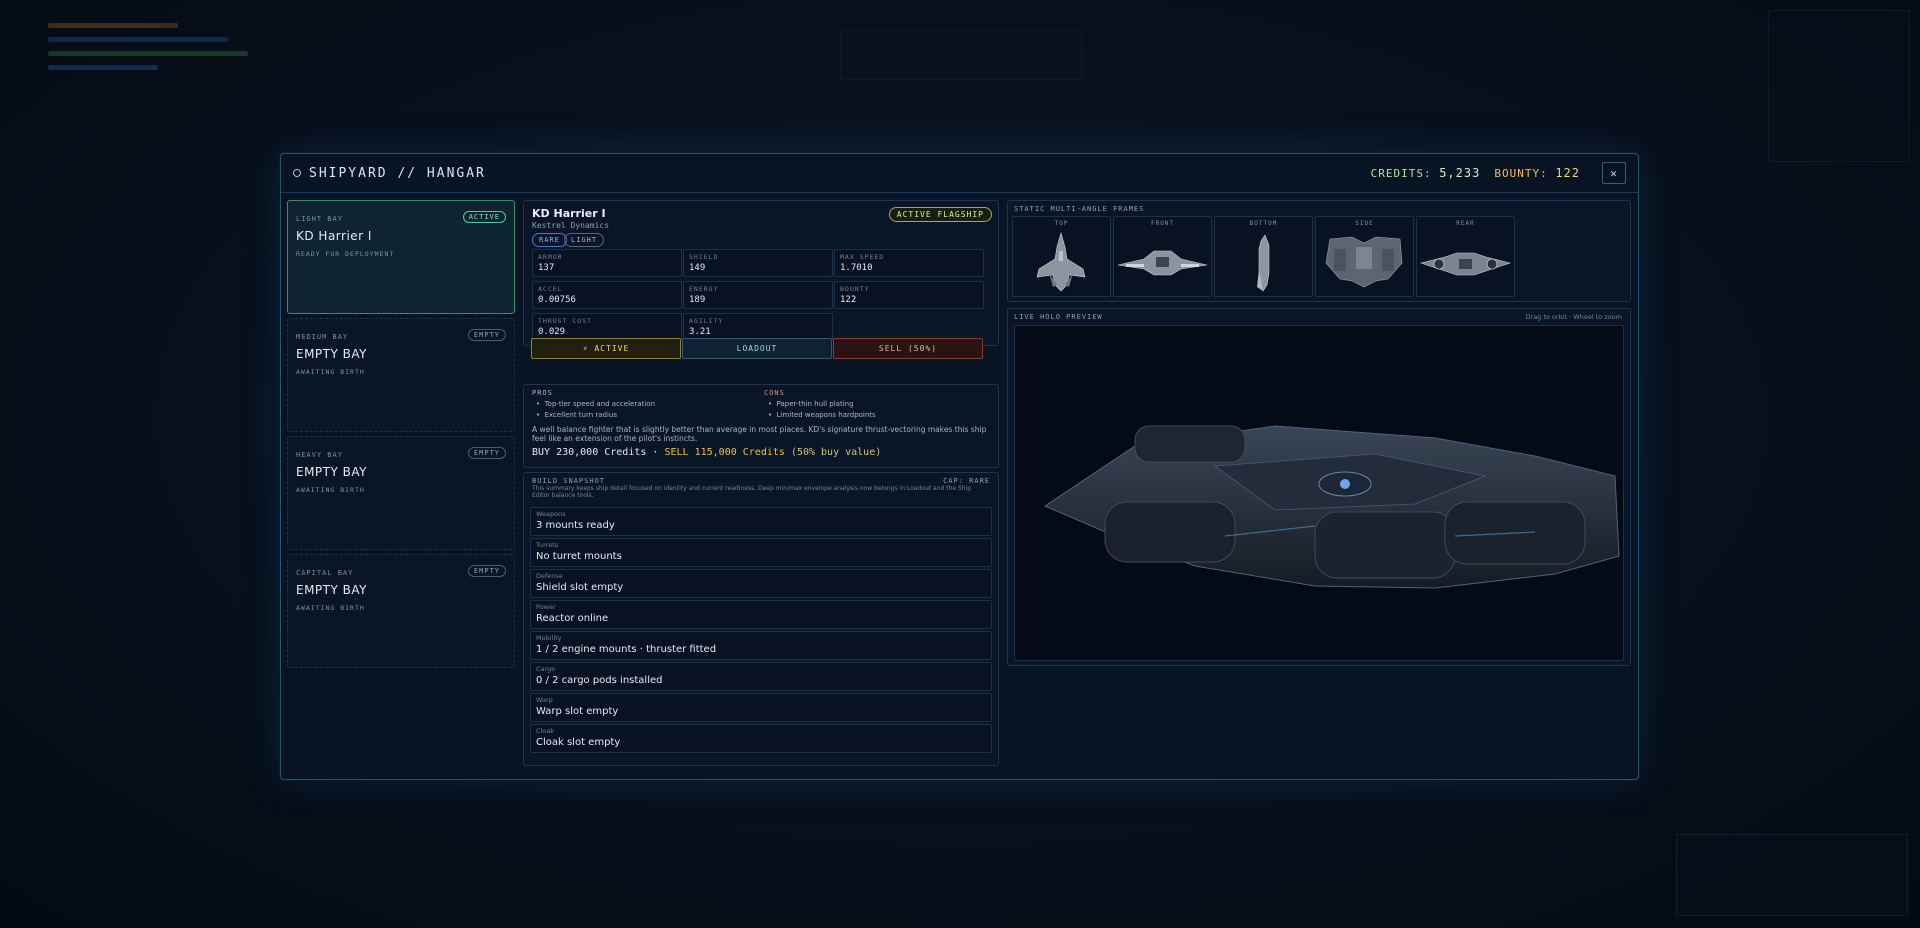 The width and height of the screenshot is (1920, 928). What do you see at coordinates (1537, 173) in the screenshot?
I see `bounty-display: BOUNTY: 122` at bounding box center [1537, 173].